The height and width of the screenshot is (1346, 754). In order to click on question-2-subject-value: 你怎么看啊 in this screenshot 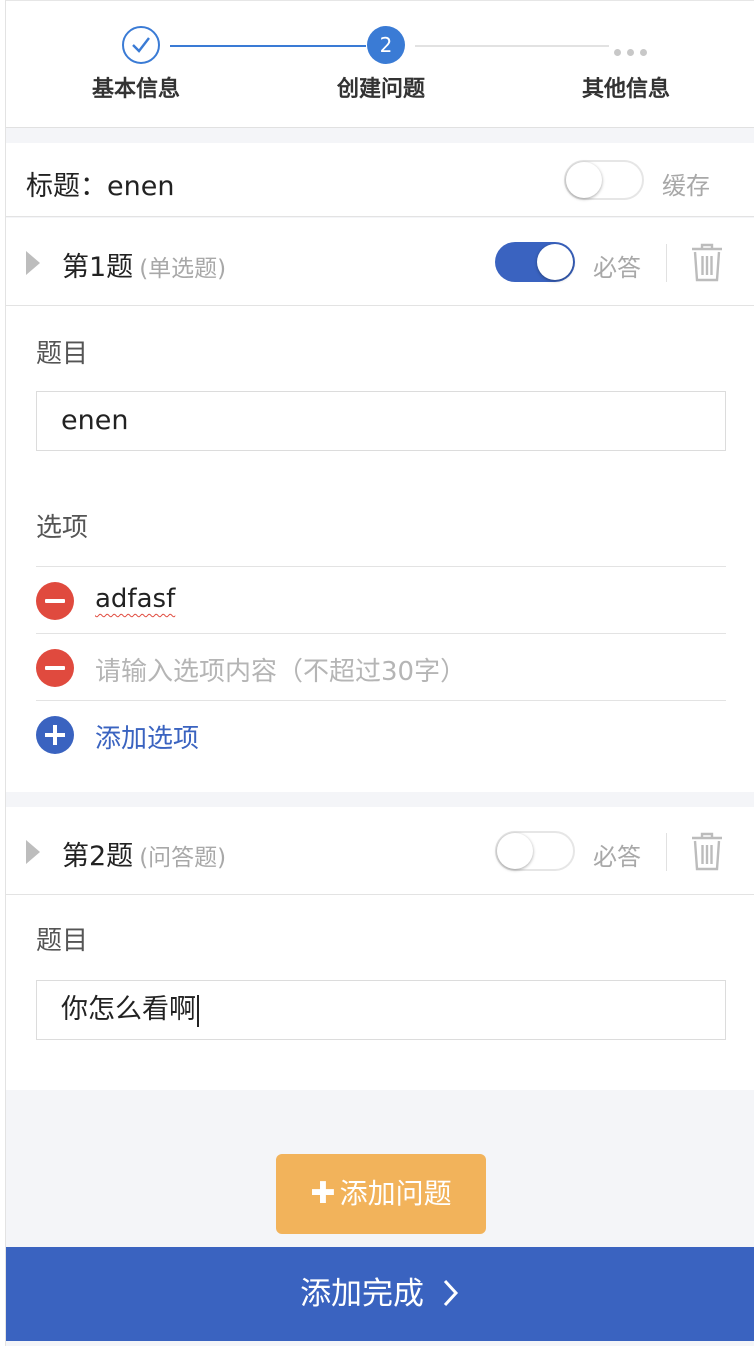, I will do `click(128, 1009)`.